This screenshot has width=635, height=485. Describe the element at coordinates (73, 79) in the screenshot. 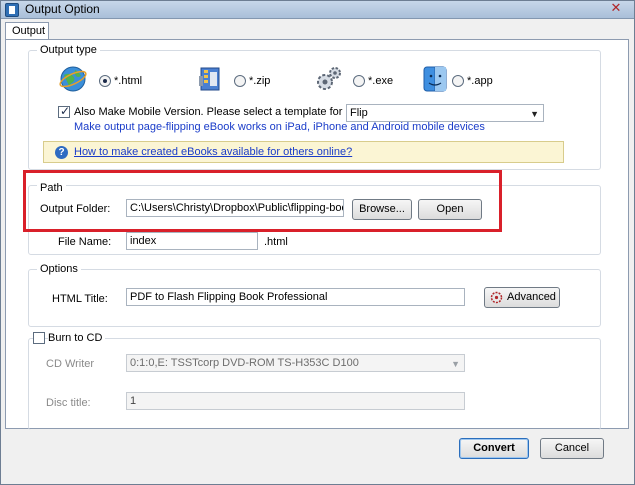

I see `globe-icon` at that location.